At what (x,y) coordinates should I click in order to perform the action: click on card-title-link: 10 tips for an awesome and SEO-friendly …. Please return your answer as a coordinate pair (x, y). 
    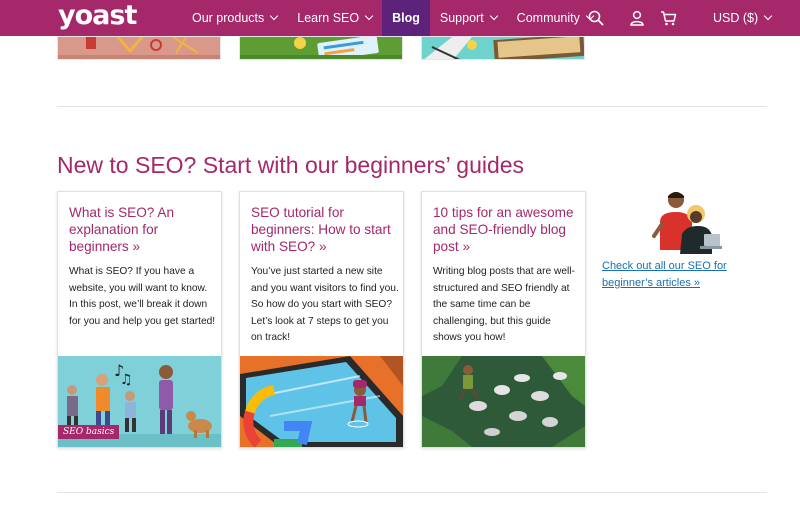
    Looking at the image, I should click on (506, 229).